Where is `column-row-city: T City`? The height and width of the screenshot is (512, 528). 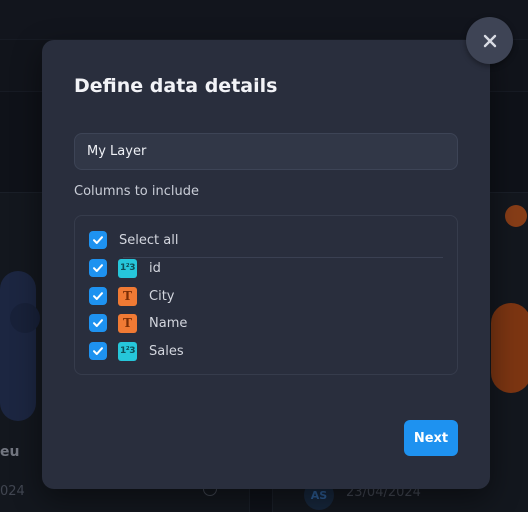 column-row-city: T City is located at coordinates (131, 296).